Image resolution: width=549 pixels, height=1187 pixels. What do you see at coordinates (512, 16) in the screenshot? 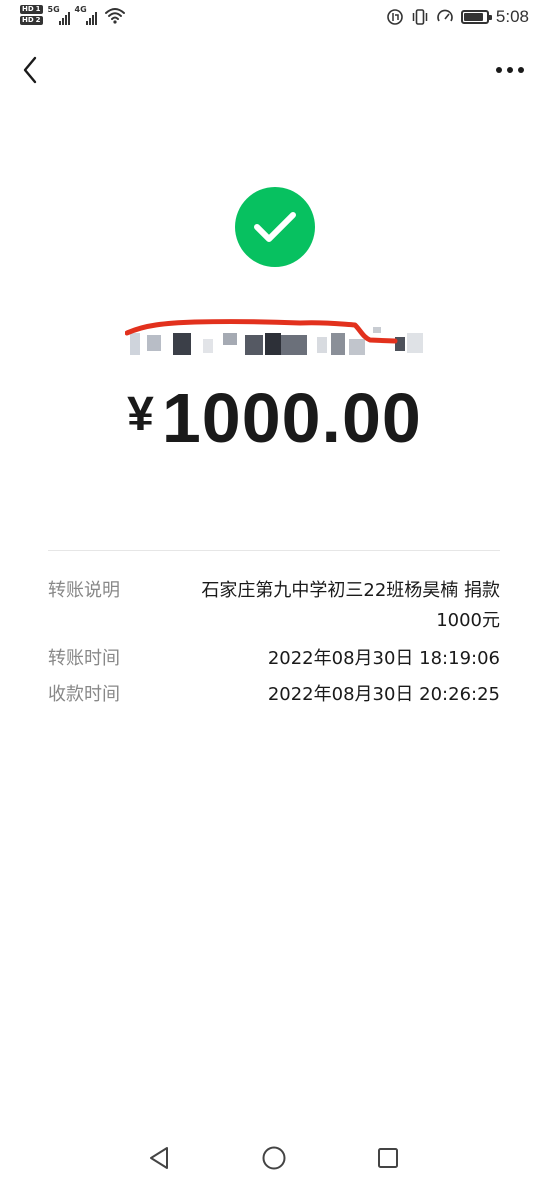
I see `clock: 5:08` at bounding box center [512, 16].